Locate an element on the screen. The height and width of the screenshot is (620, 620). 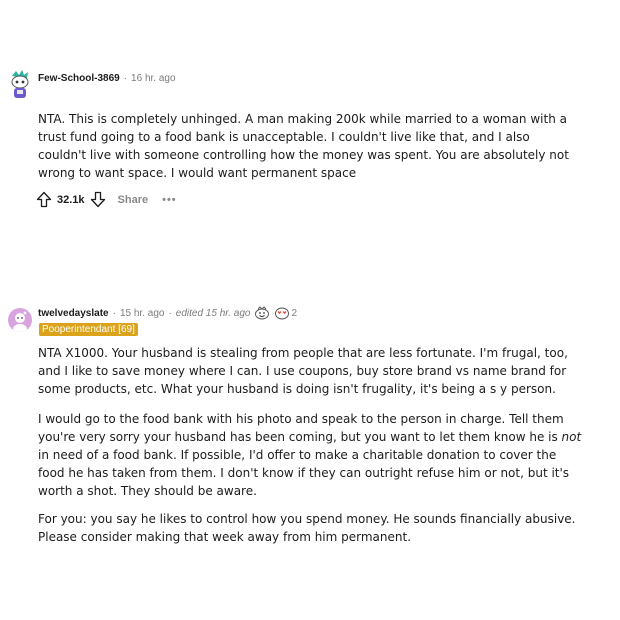
downvote-button is located at coordinates (98, 199).